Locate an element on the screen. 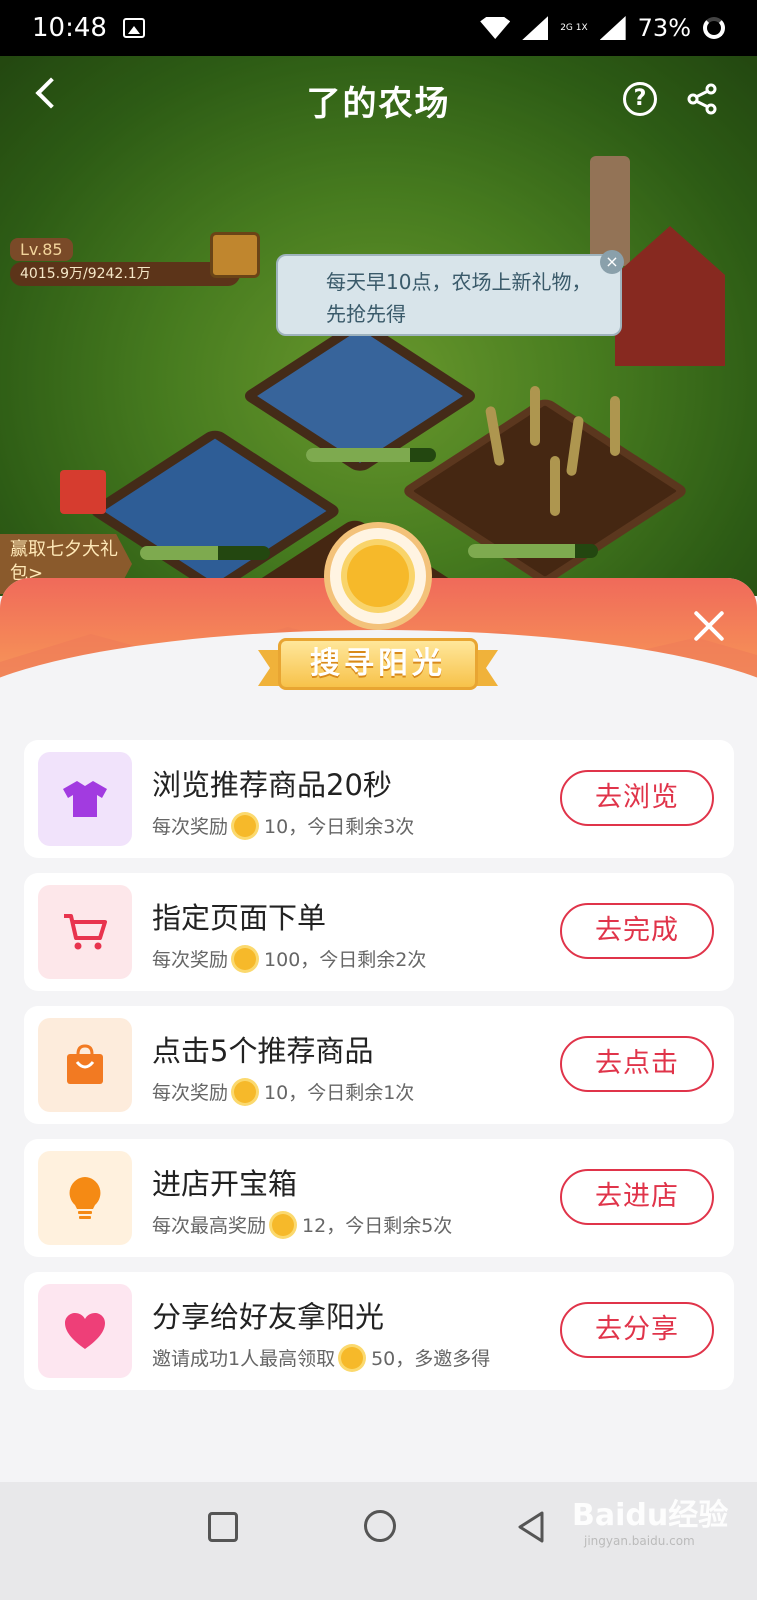 This screenshot has height=1600, width=757. sheet-title-ribbon: 搜寻阳光 is located at coordinates (378, 663).